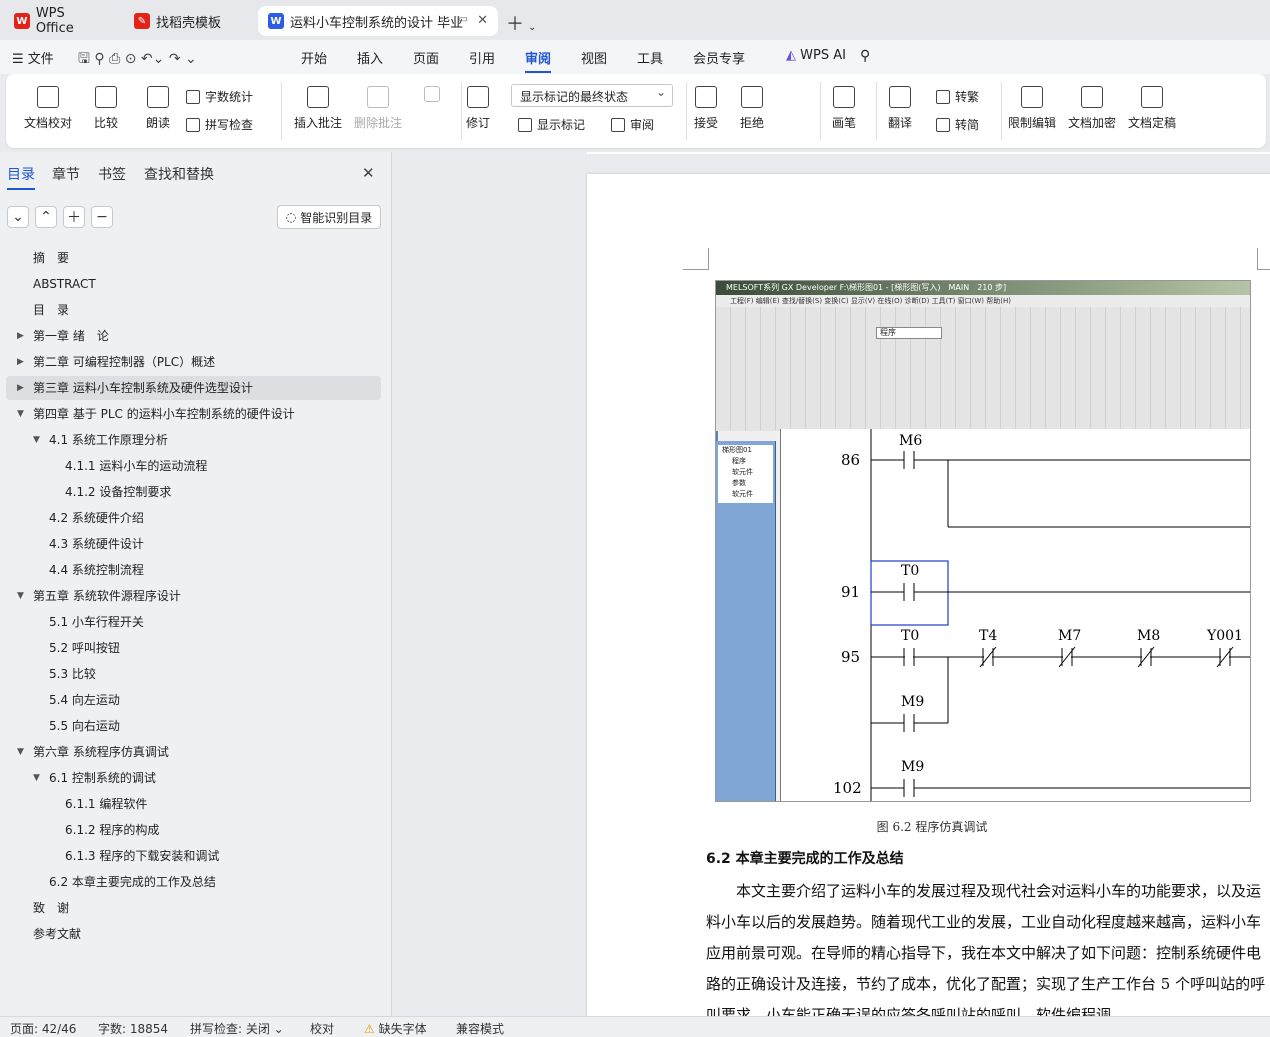  I want to click on new-tab-button: ＋ ⌄, so click(521, 23).